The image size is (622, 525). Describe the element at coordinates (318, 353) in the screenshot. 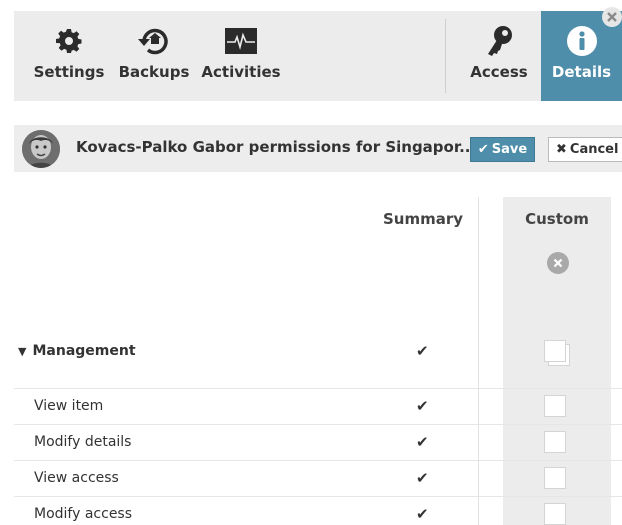

I see `permission-group-management: ▼ Management ✔` at that location.